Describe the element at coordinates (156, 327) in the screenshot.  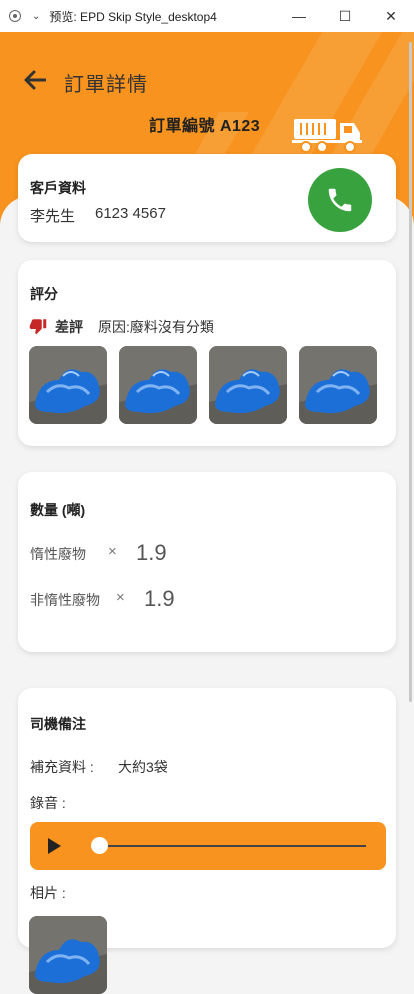
I see `rating-reason: 原因:廢料沒有分類` at that location.